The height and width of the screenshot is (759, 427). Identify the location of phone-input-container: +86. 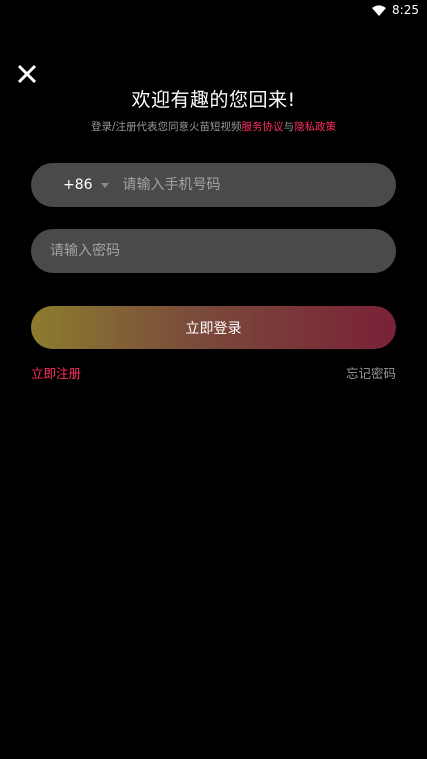
(213, 185).